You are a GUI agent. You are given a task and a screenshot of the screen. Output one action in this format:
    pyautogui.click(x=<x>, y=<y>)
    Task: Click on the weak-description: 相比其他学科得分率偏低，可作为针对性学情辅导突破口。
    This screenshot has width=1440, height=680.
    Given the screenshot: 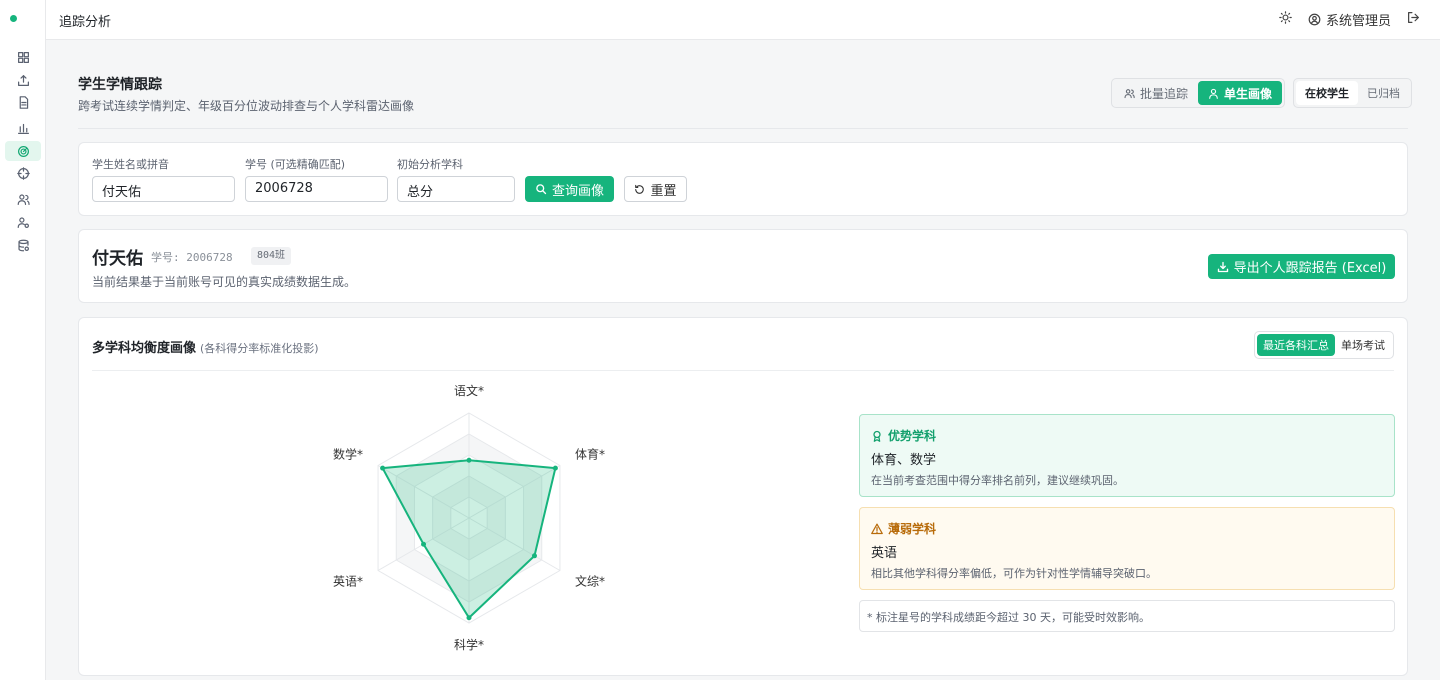 What is the action you would take?
    pyautogui.click(x=1014, y=573)
    